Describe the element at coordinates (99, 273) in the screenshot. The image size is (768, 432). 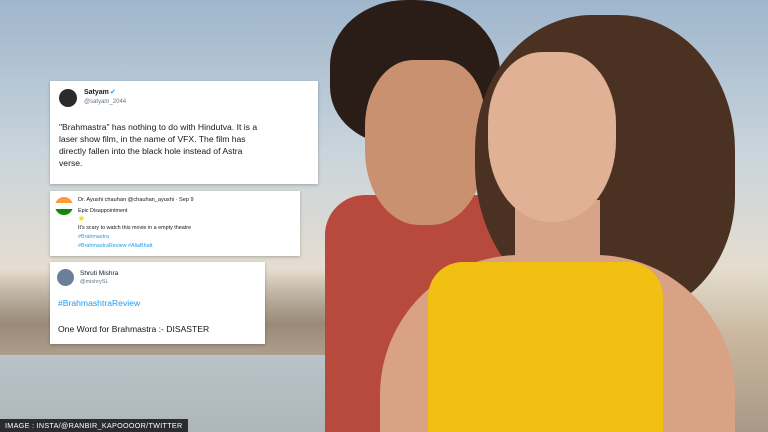
I see `tweet-username: Shruti Mishra` at that location.